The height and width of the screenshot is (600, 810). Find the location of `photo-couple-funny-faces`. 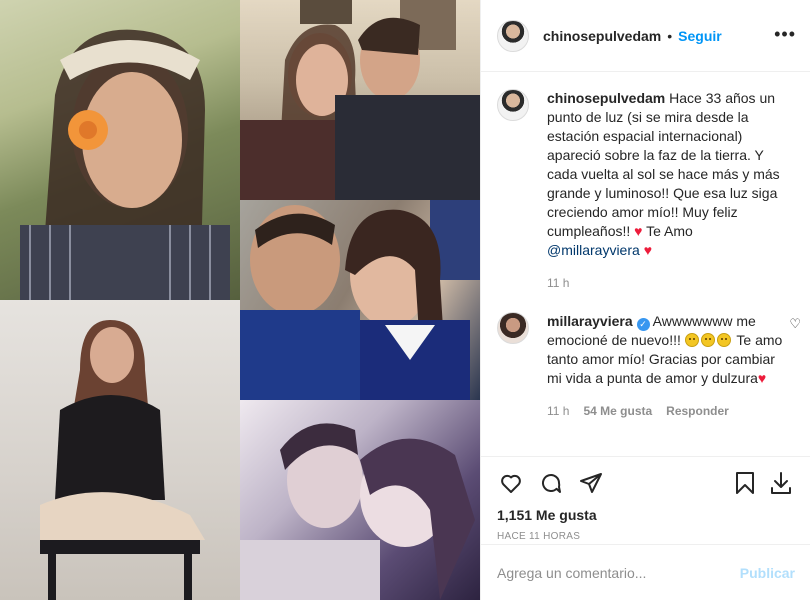

photo-couple-funny-faces is located at coordinates (360, 300).